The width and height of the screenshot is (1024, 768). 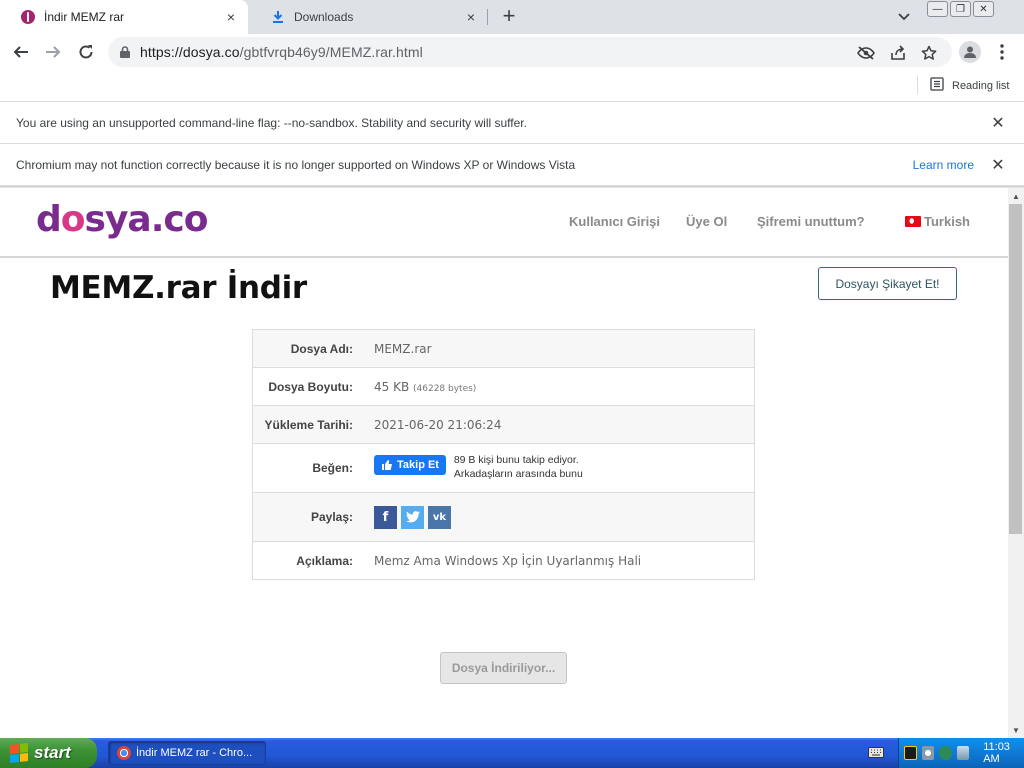 I want to click on tab-indir-memz: İndir MEMZ rar ×, so click(x=124, y=17).